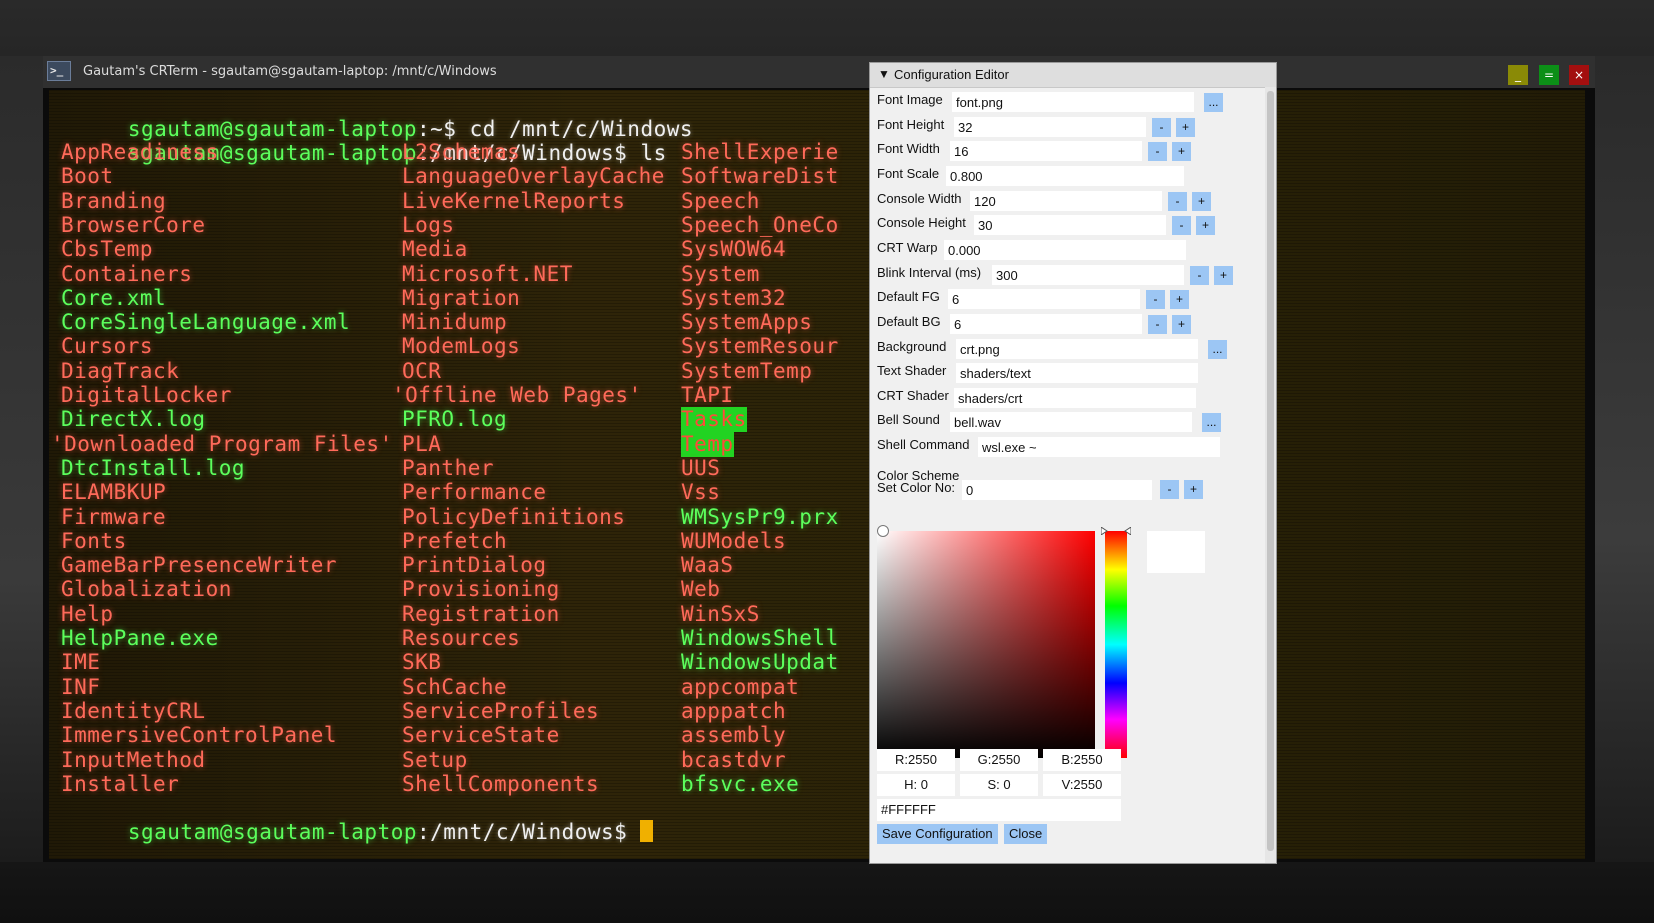 The width and height of the screenshot is (1654, 923). I want to click on command-text: ls, so click(653, 153).